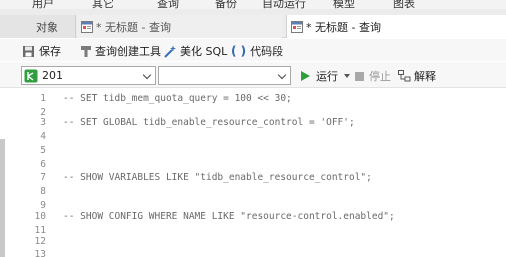 Image resolution: width=506 pixels, height=257 pixels. Describe the element at coordinates (253, 164) in the screenshot. I see `code-line: 6` at that location.